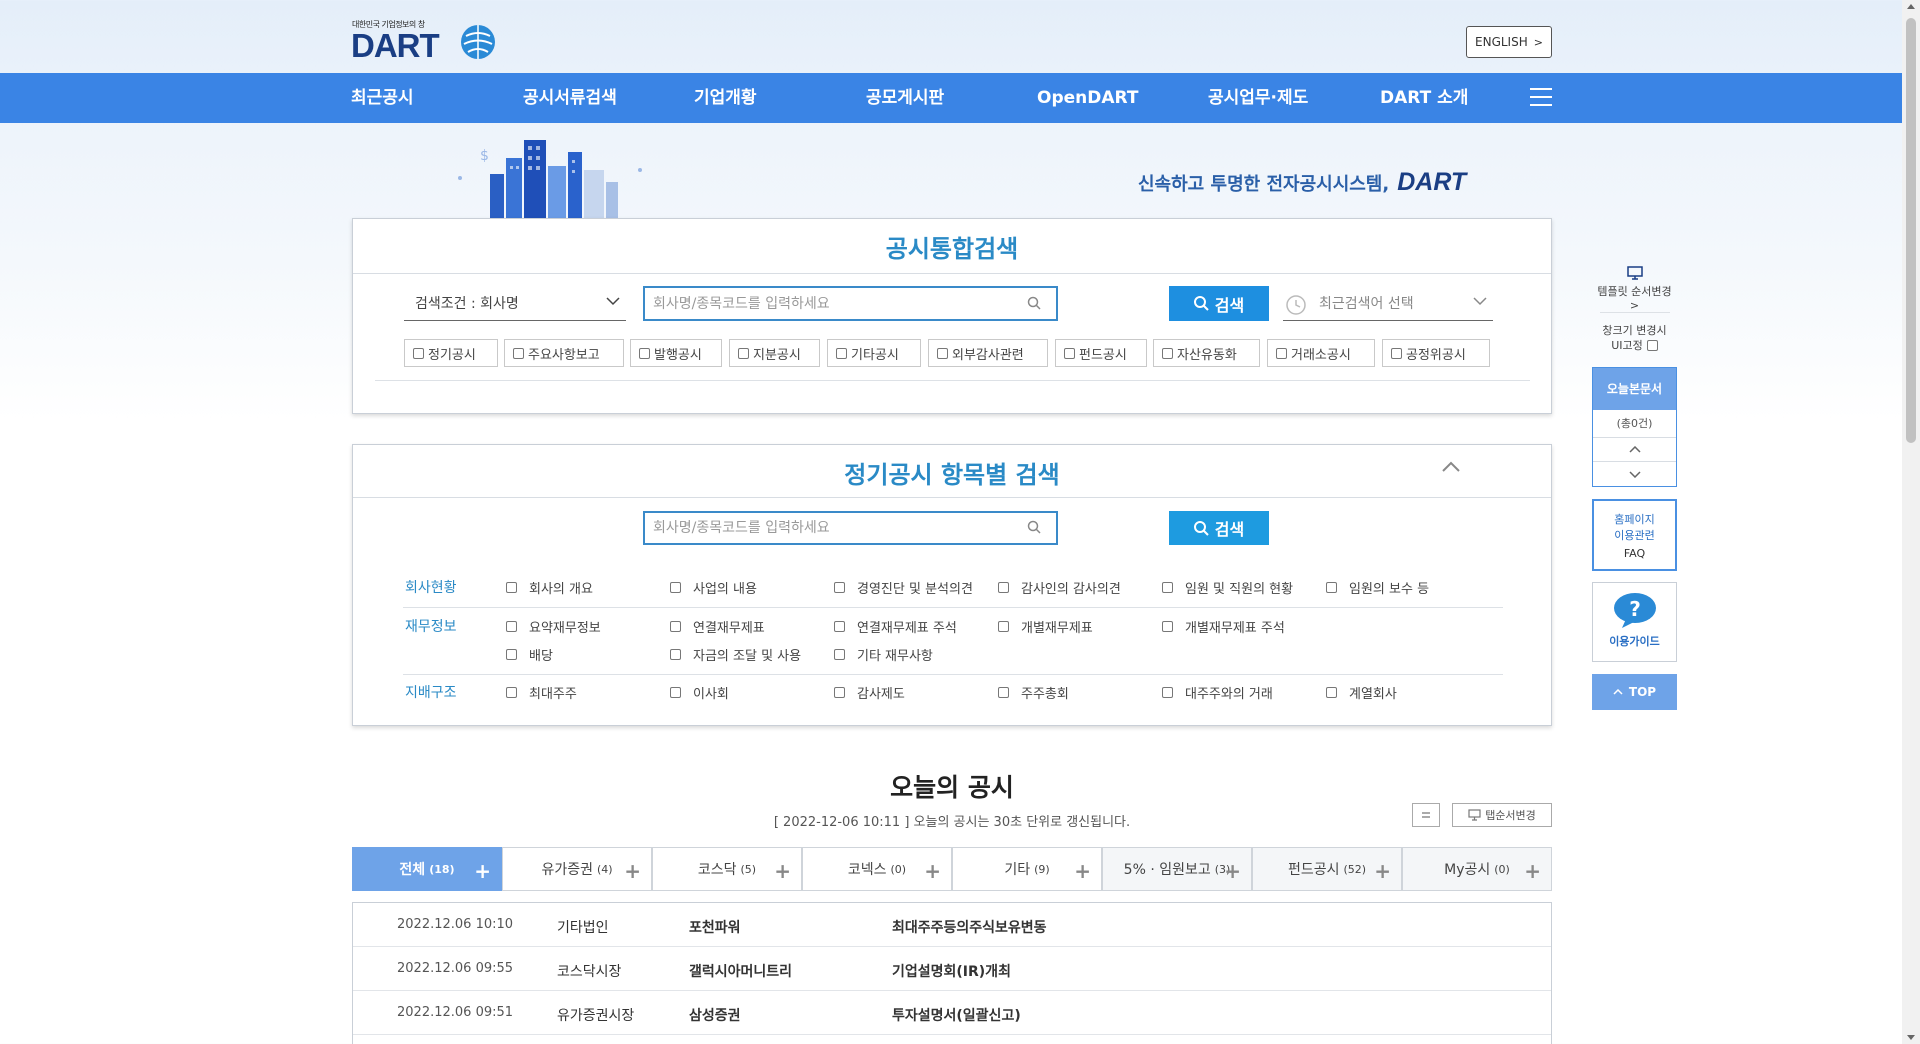 This screenshot has width=1920, height=1044. What do you see at coordinates (905, 98) in the screenshot?
I see `nav-item-offering: 공모게시판` at bounding box center [905, 98].